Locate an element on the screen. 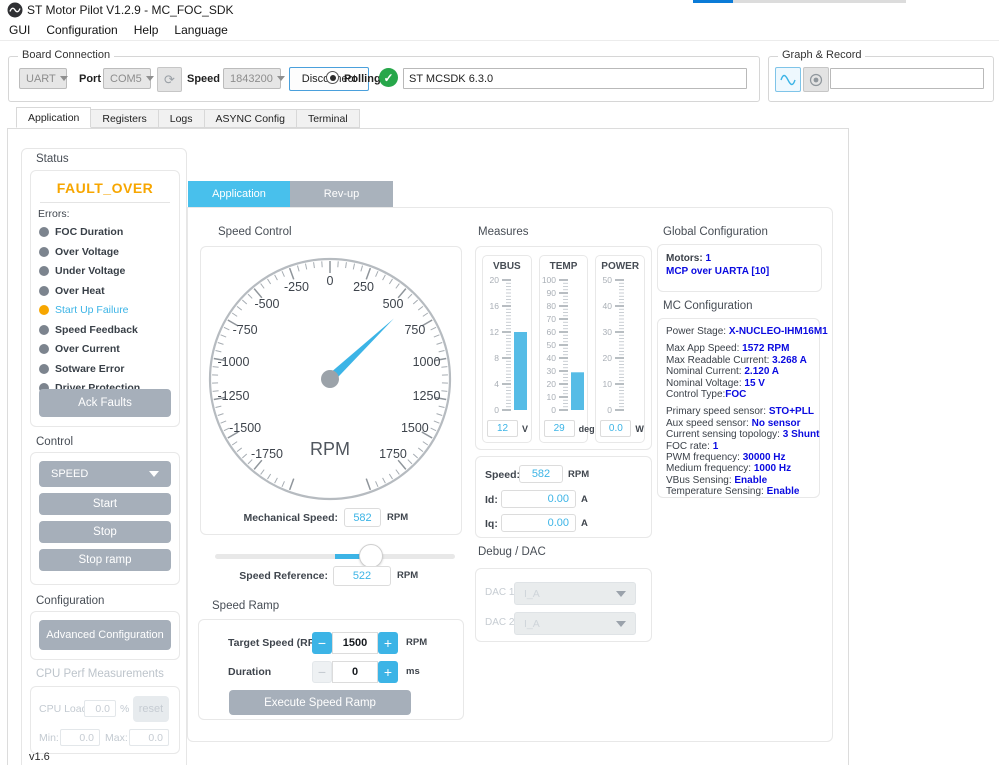 The image size is (999, 765). record-icon is located at coordinates (816, 79).